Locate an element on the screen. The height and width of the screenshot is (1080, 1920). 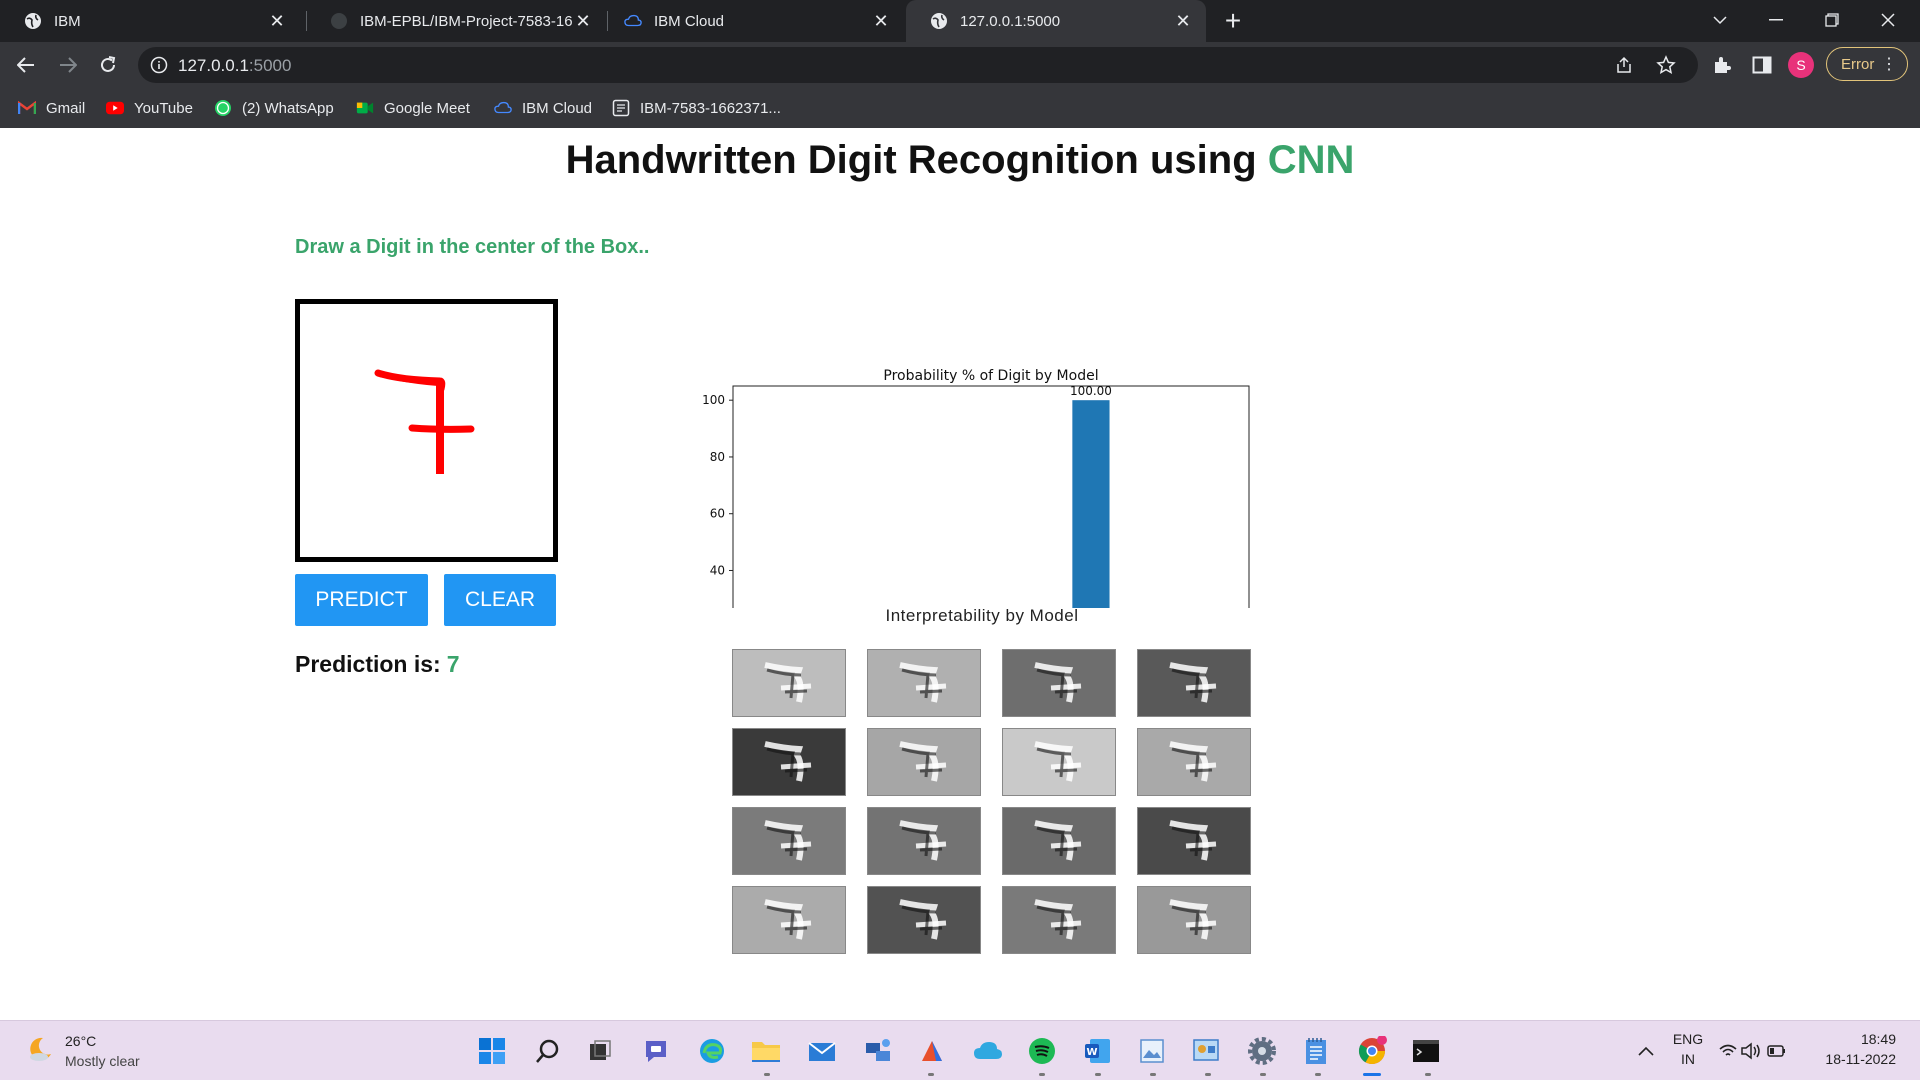
control-panel-icon is located at coordinates (1206, 1051).